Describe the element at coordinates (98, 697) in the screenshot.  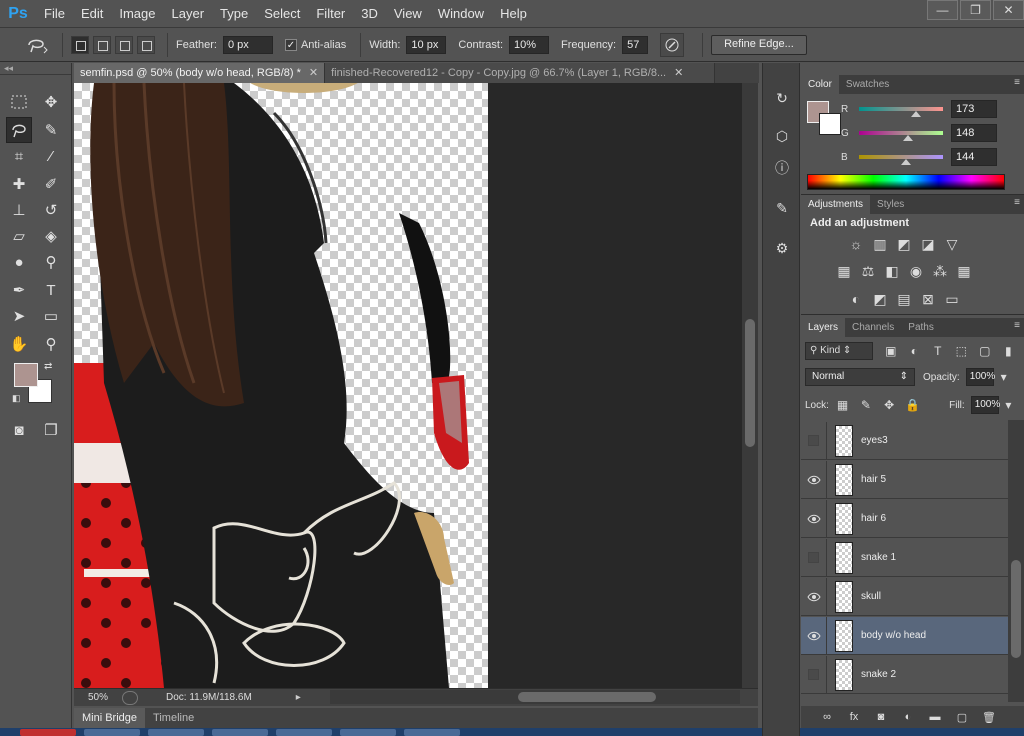
I see `zoom-level: 50%` at that location.